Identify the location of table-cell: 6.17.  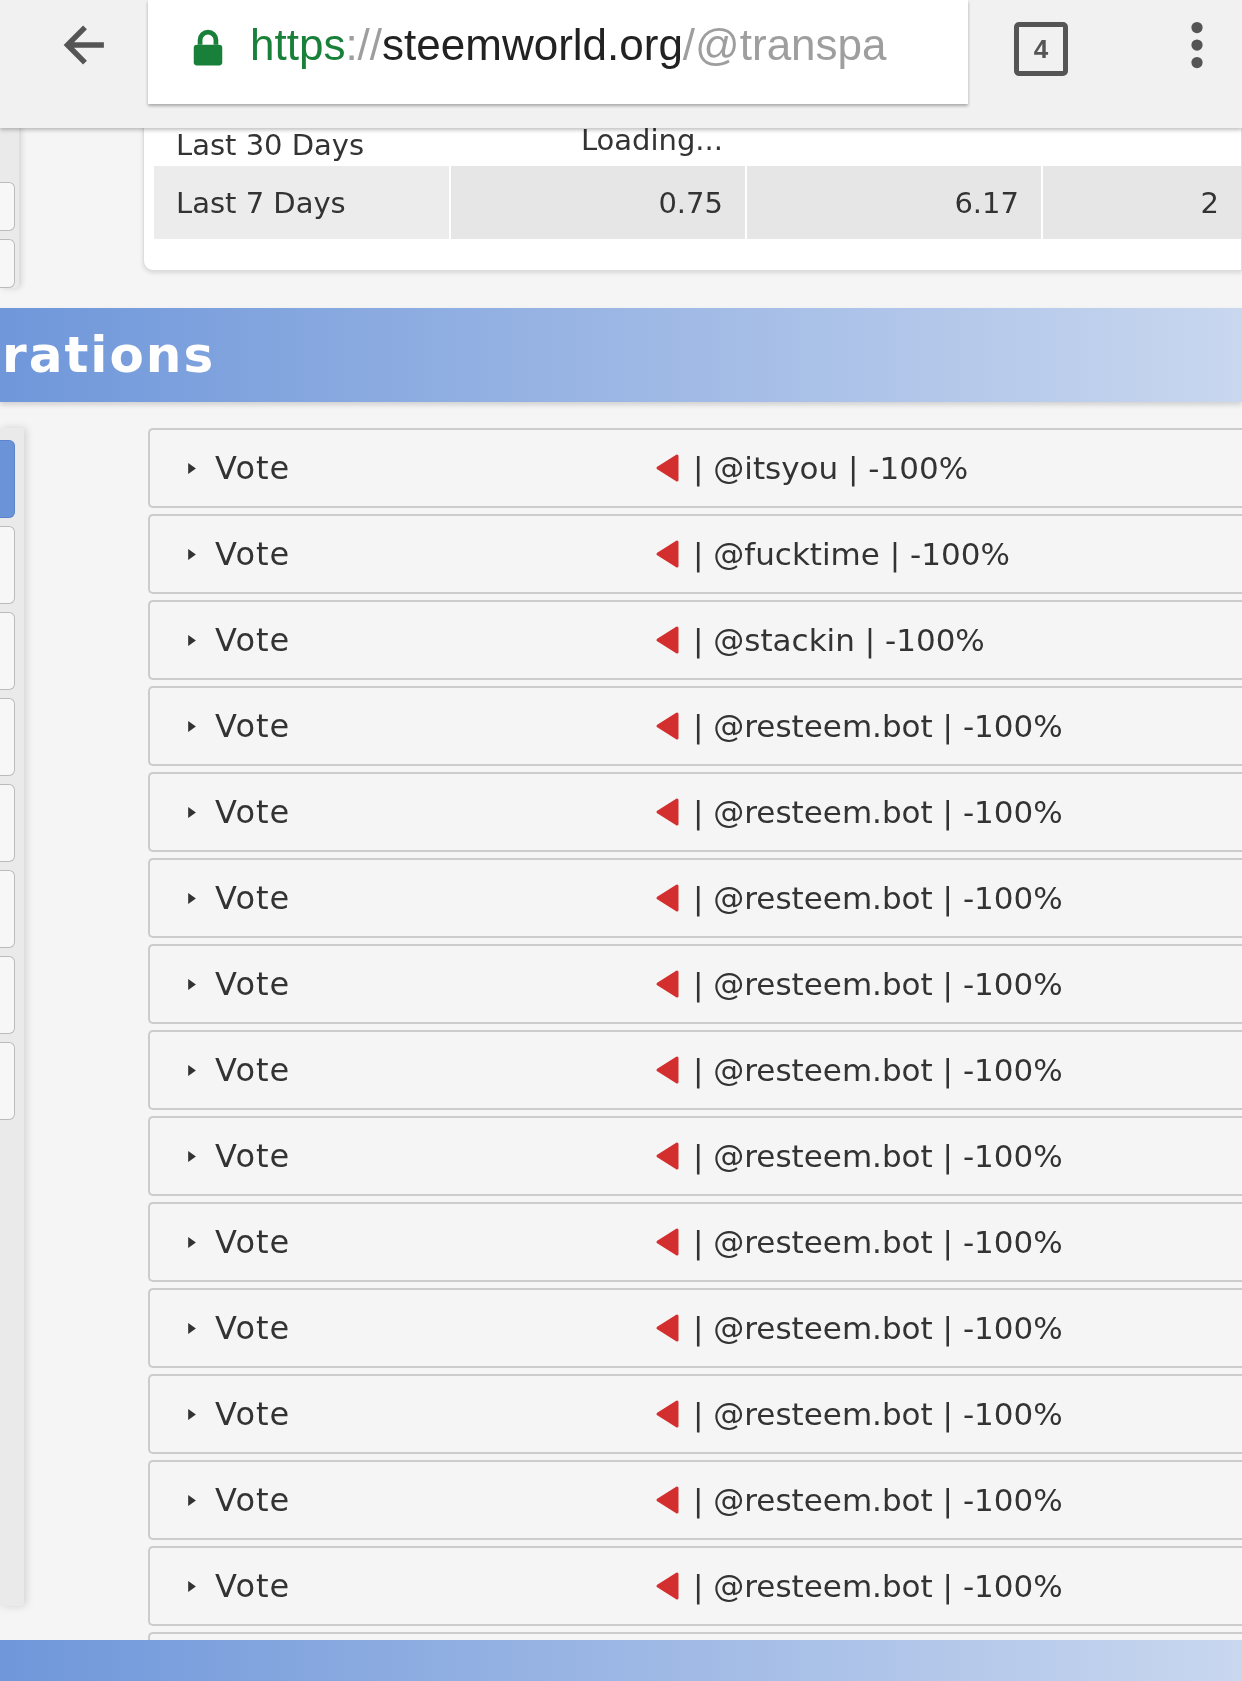
(893, 202).